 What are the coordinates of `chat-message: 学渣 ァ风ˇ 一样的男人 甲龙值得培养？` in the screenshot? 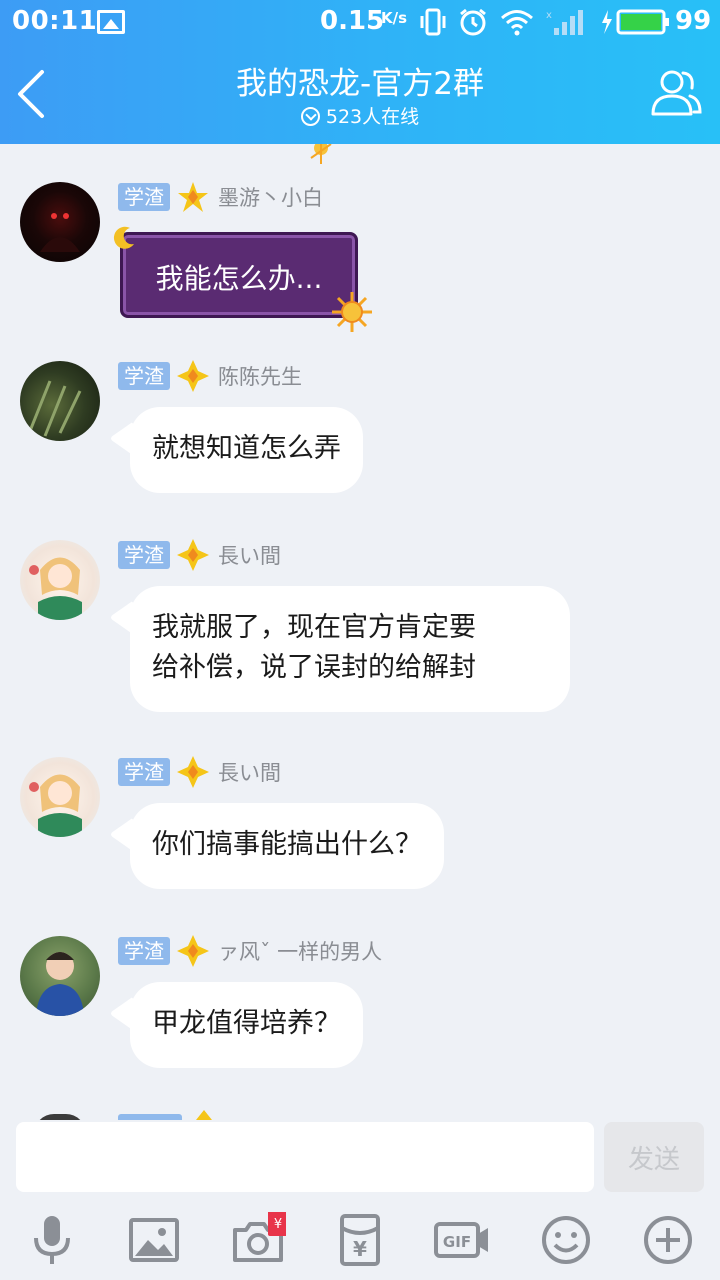 It's located at (360, 1005).